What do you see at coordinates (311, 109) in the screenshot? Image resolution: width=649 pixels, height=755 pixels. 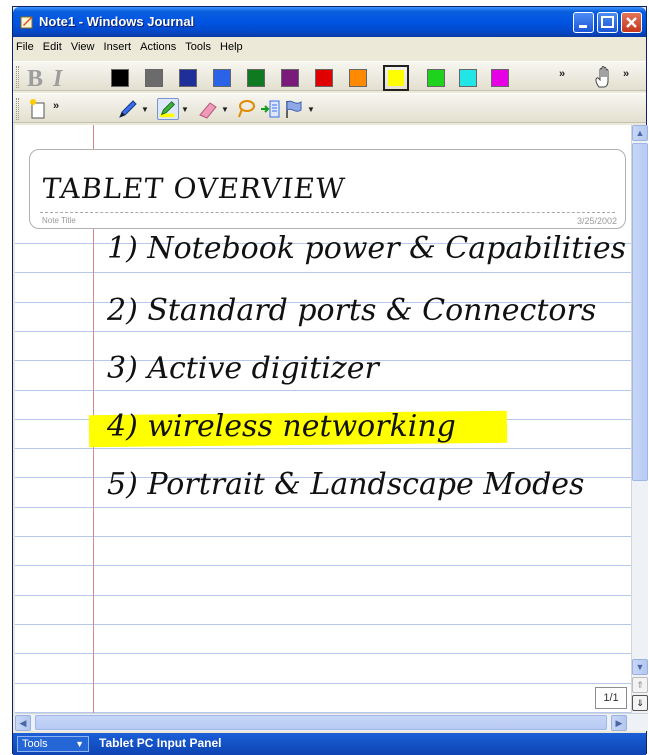 I see `flag-dropdown-icon: ▼` at bounding box center [311, 109].